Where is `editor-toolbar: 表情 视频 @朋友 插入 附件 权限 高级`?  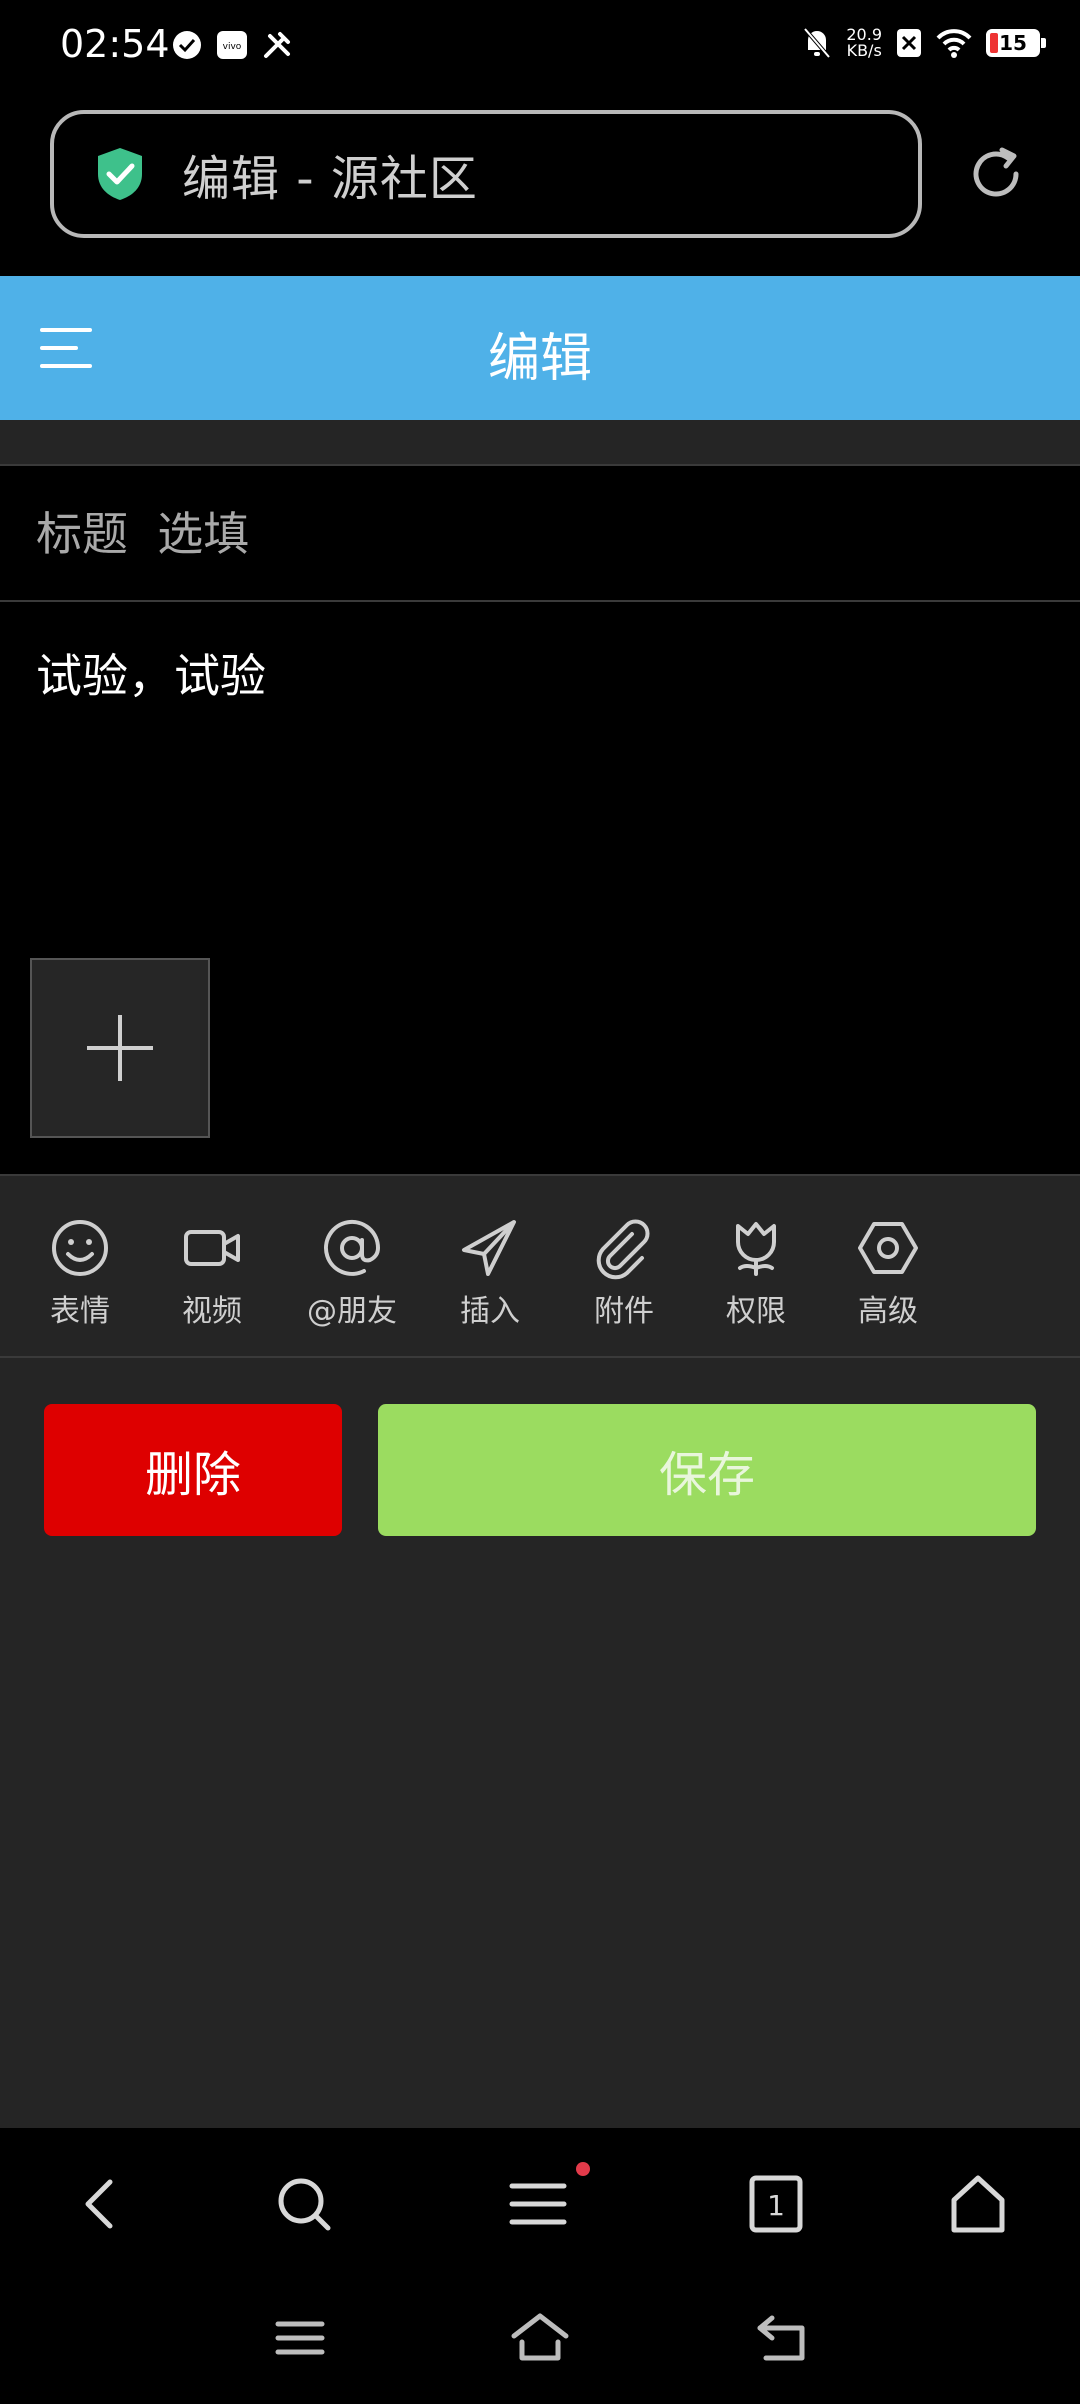 editor-toolbar: 表情 视频 @朋友 插入 附件 权限 高级 is located at coordinates (540, 1266).